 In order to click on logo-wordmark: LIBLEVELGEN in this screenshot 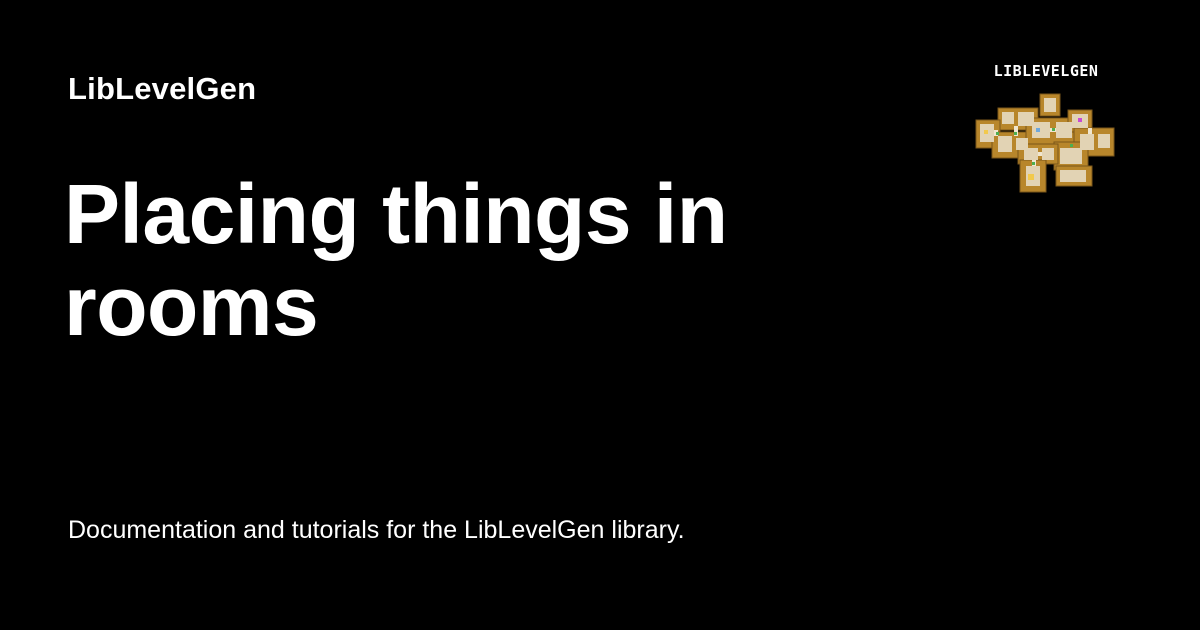, I will do `click(1046, 71)`.